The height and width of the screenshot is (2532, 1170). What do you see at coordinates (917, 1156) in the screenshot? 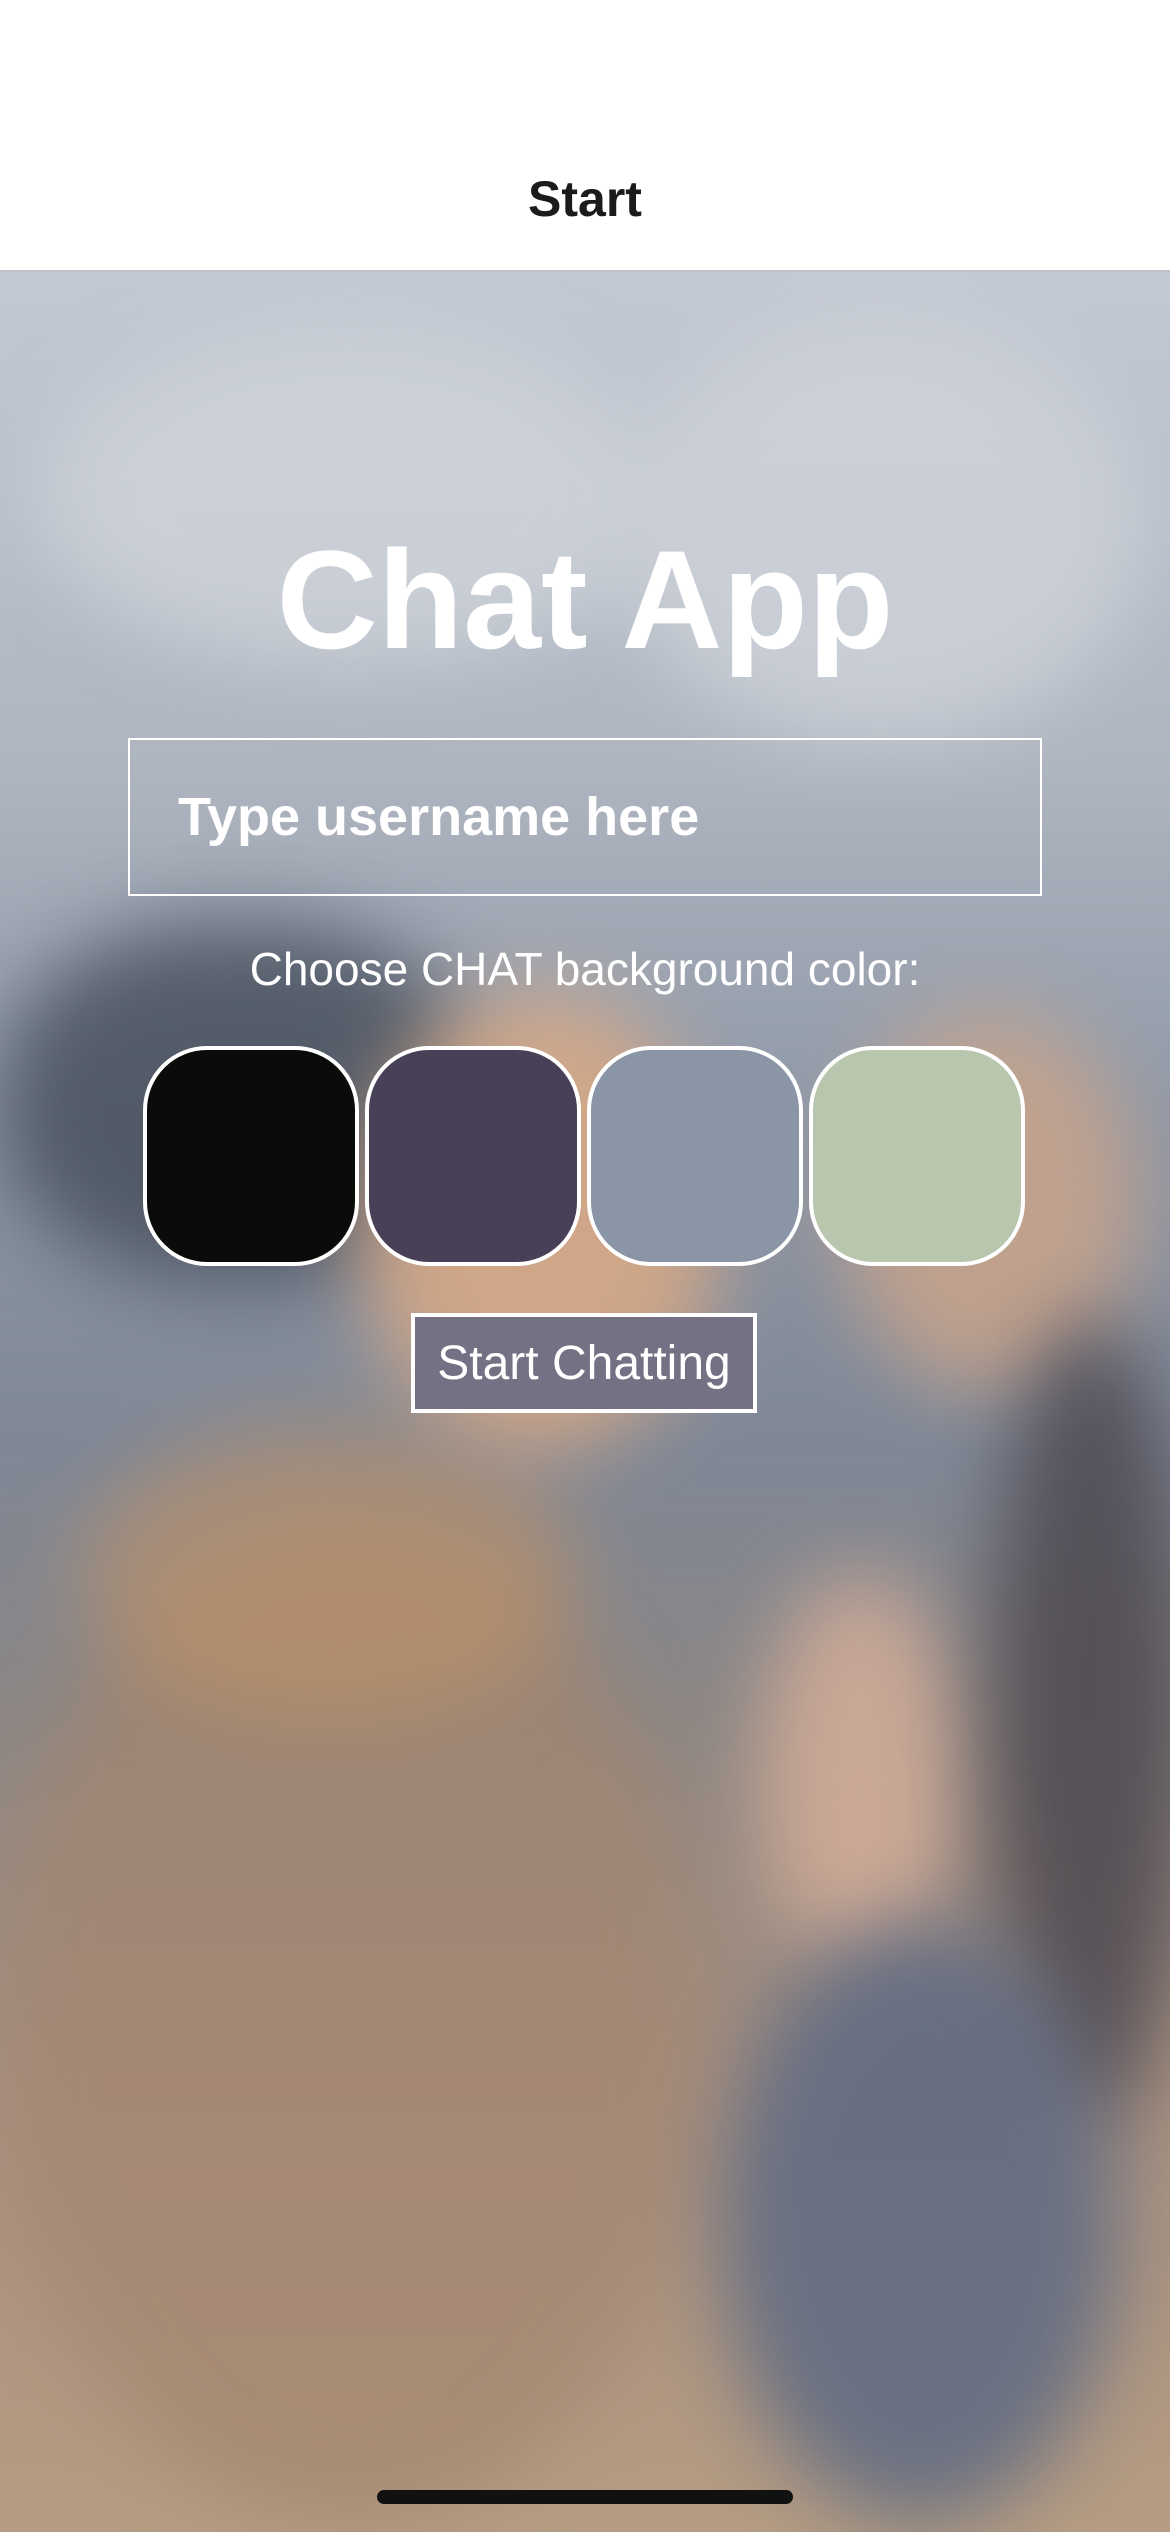
I see `color-swatch-sage-green` at bounding box center [917, 1156].